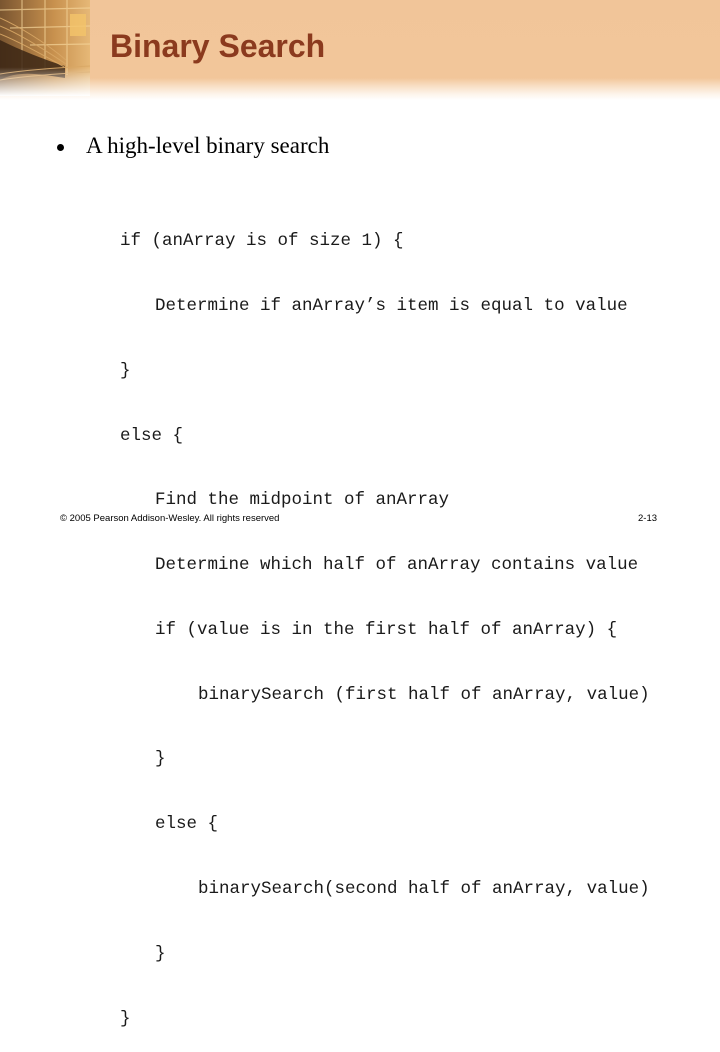 This screenshot has height=1052, width=720. Describe the element at coordinates (262, 241) in the screenshot. I see `code-text: if (anArray is of size 1) {` at that location.